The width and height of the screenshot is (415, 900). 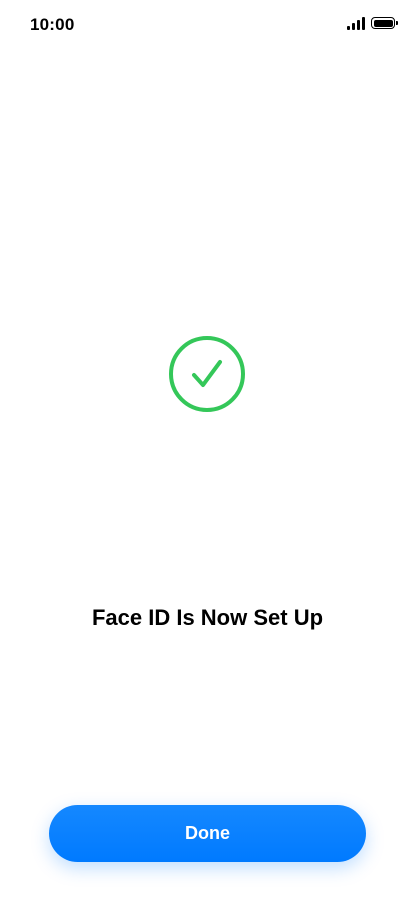 I want to click on page-title: Face ID Is Now Set Up, so click(x=207, y=617).